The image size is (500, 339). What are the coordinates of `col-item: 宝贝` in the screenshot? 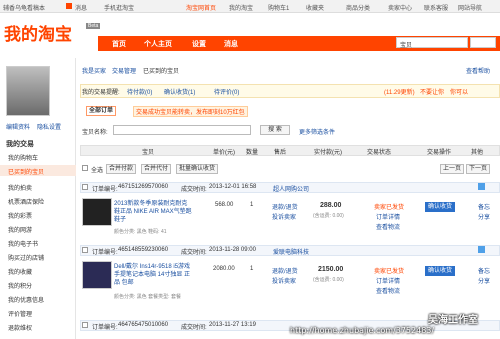 It's located at (148, 153).